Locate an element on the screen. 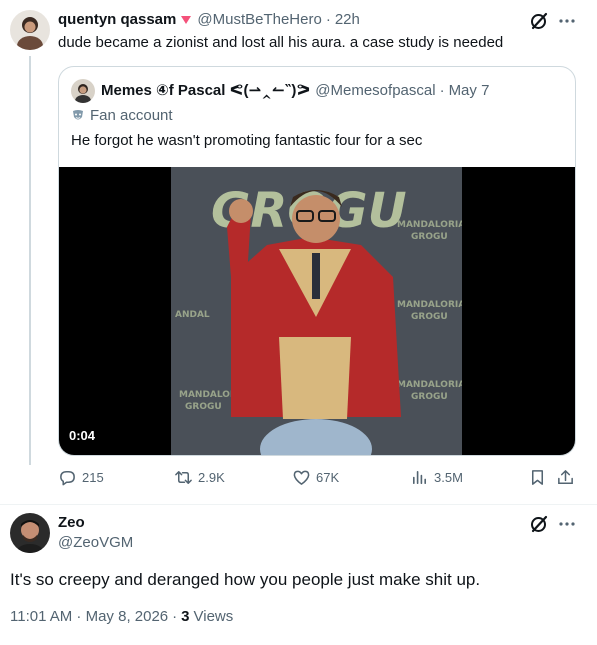 The width and height of the screenshot is (597, 645). quote-author-handle: @Memesofpascal is located at coordinates (375, 91).